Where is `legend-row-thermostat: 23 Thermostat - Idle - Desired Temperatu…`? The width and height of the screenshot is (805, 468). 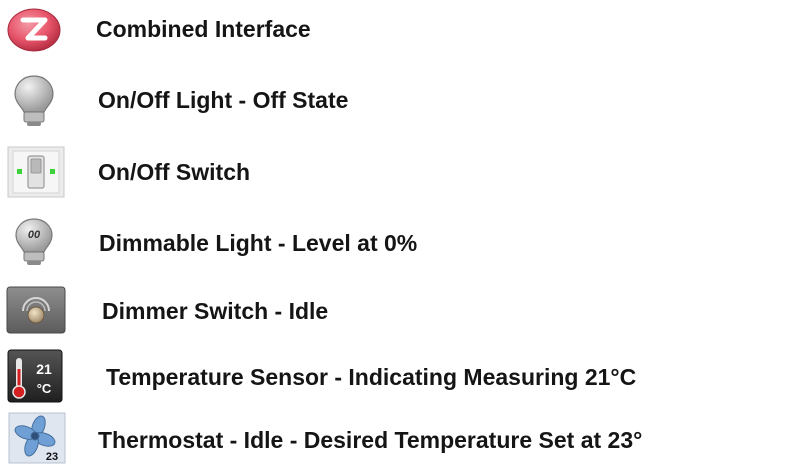 legend-row-thermostat: 23 Thermostat - Idle - Desired Temperatu… is located at coordinates (402, 438).